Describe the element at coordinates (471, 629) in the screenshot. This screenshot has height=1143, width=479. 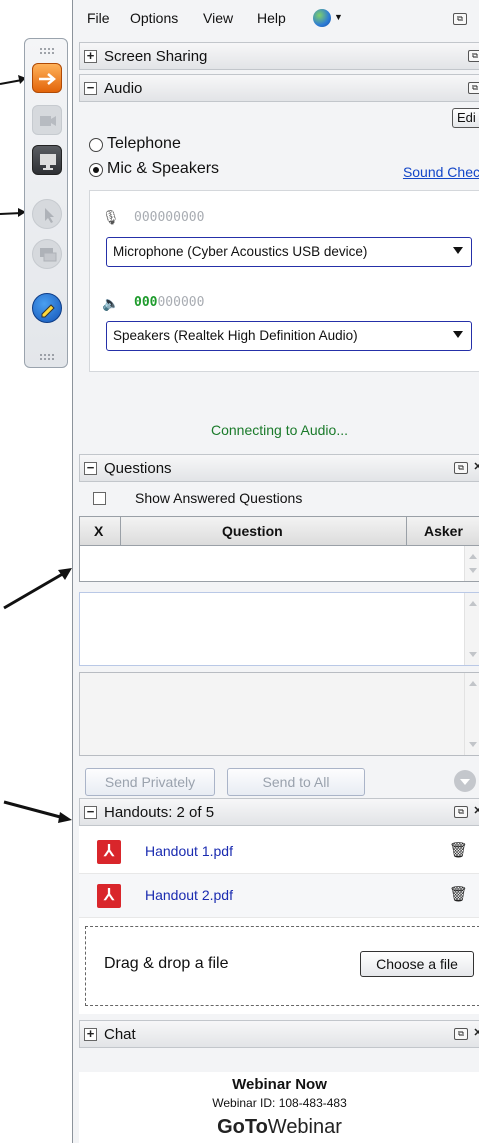
I see `detail-scrollbar` at that location.